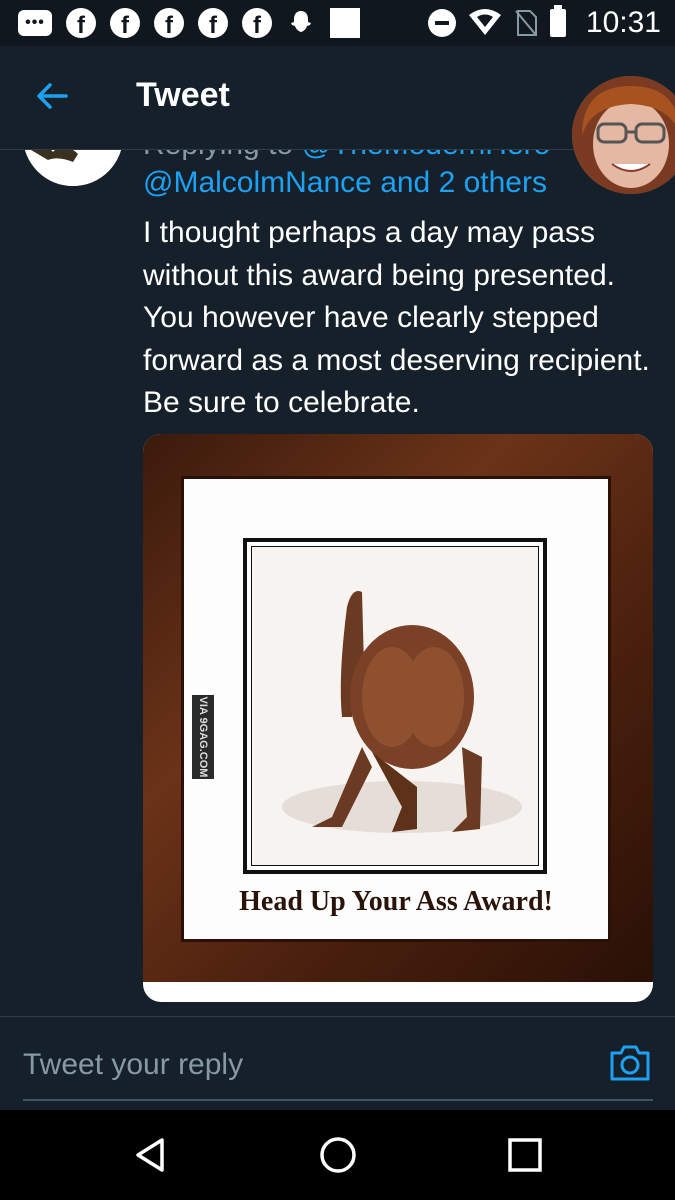 This screenshot has height=1200, width=675. I want to click on replying-to: Replying to @TheModernHero, so click(346, 156).